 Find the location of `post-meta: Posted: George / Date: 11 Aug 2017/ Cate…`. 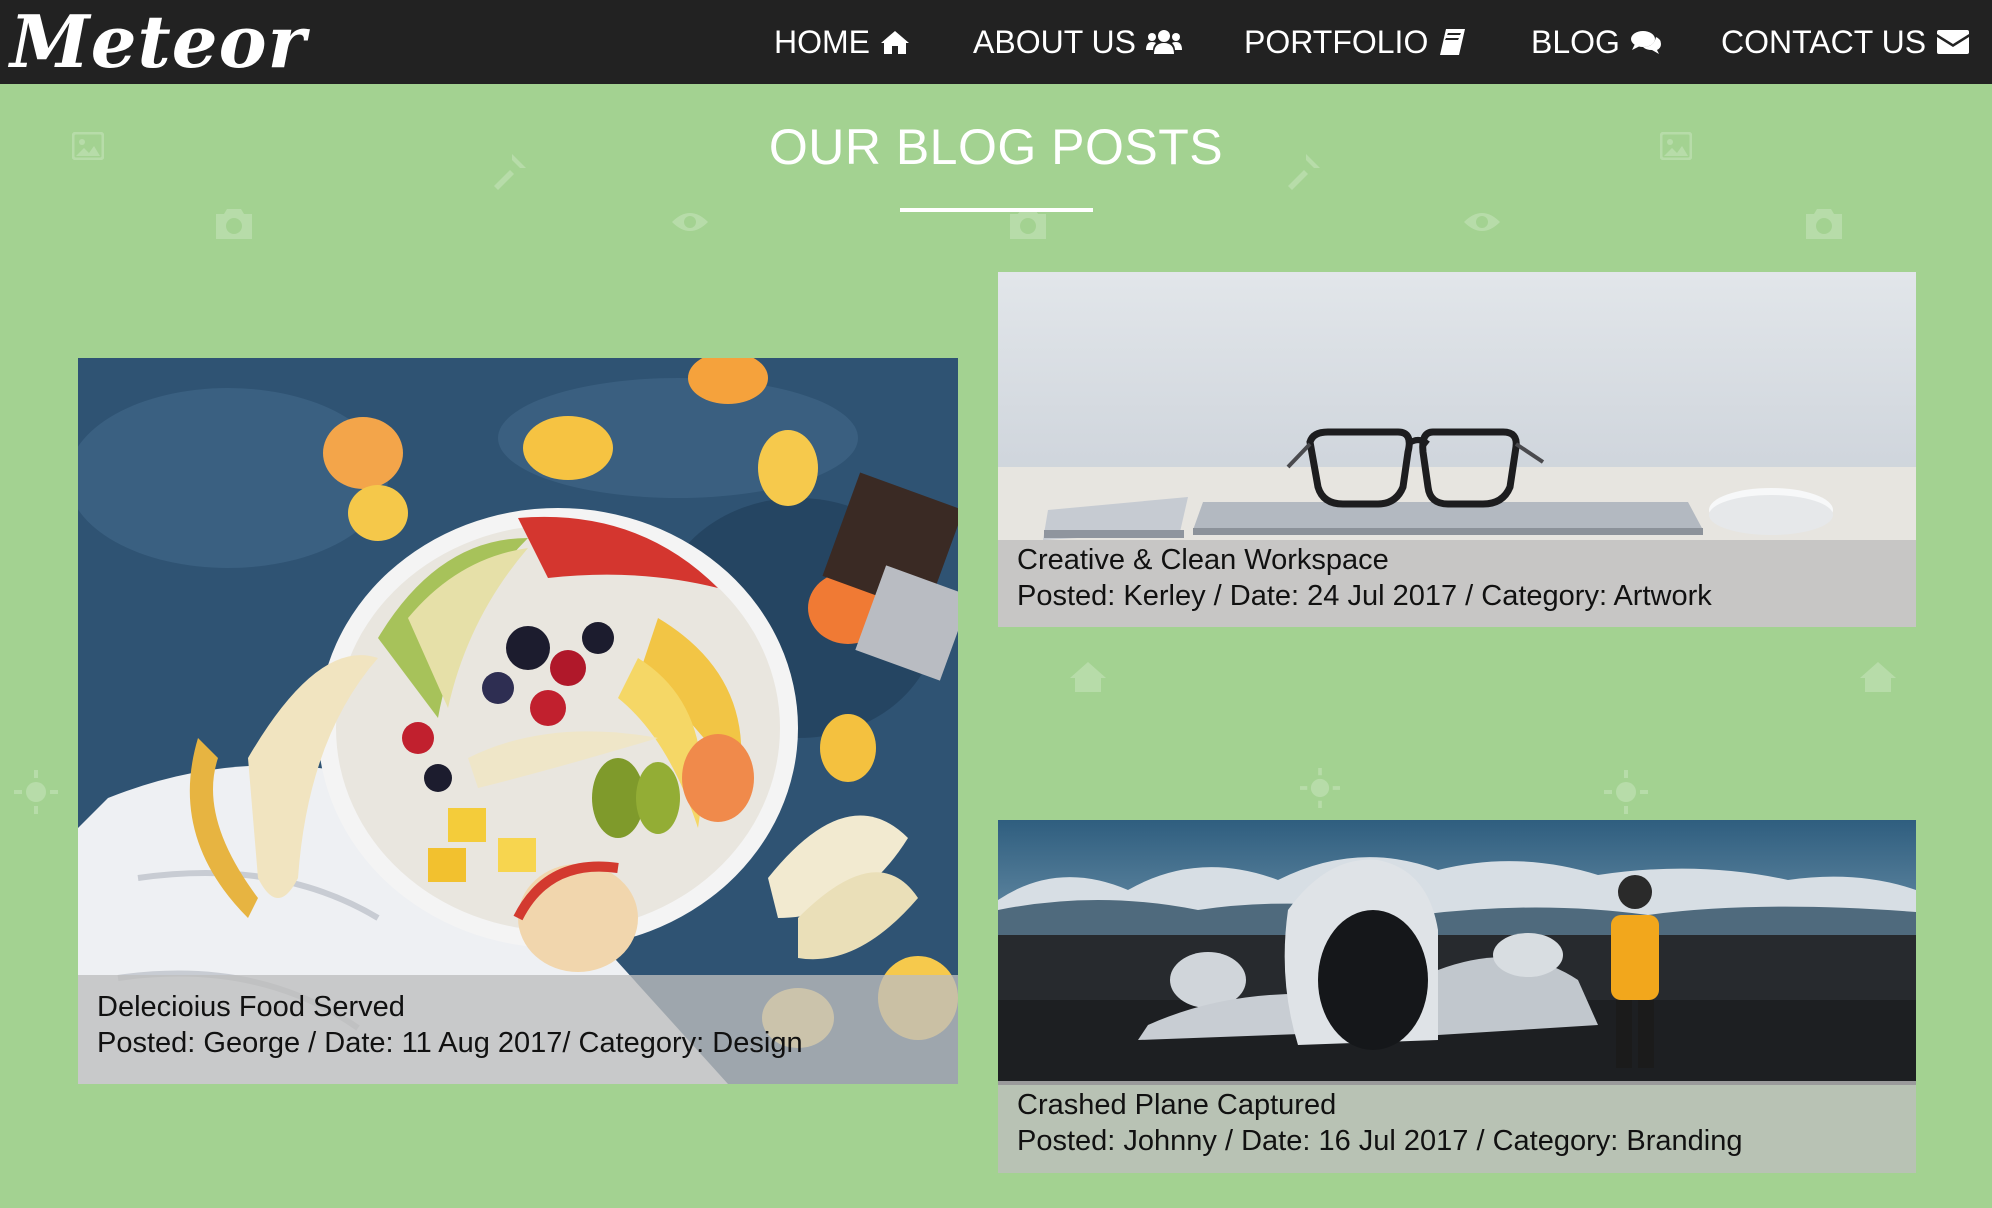

post-meta: Posted: George / Date: 11 Aug 2017/ Cate… is located at coordinates (450, 1043).